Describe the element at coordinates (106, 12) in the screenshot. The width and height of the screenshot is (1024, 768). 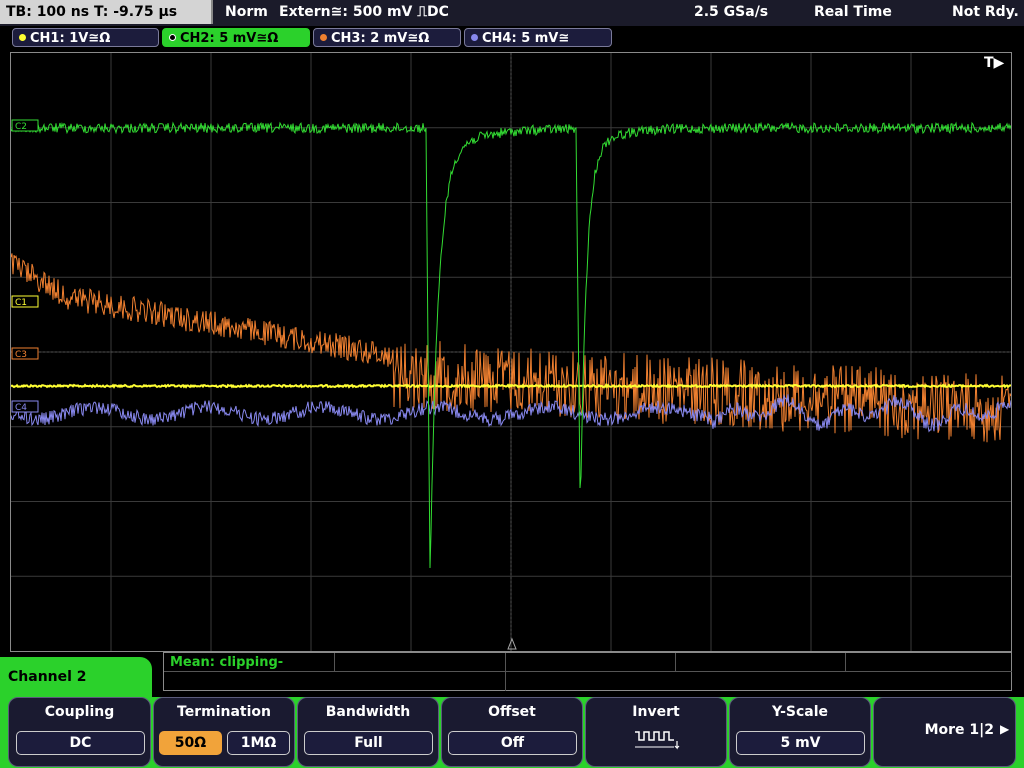
I see `timebase-readout: TB: 100 ns T: -9.75 µs` at that location.